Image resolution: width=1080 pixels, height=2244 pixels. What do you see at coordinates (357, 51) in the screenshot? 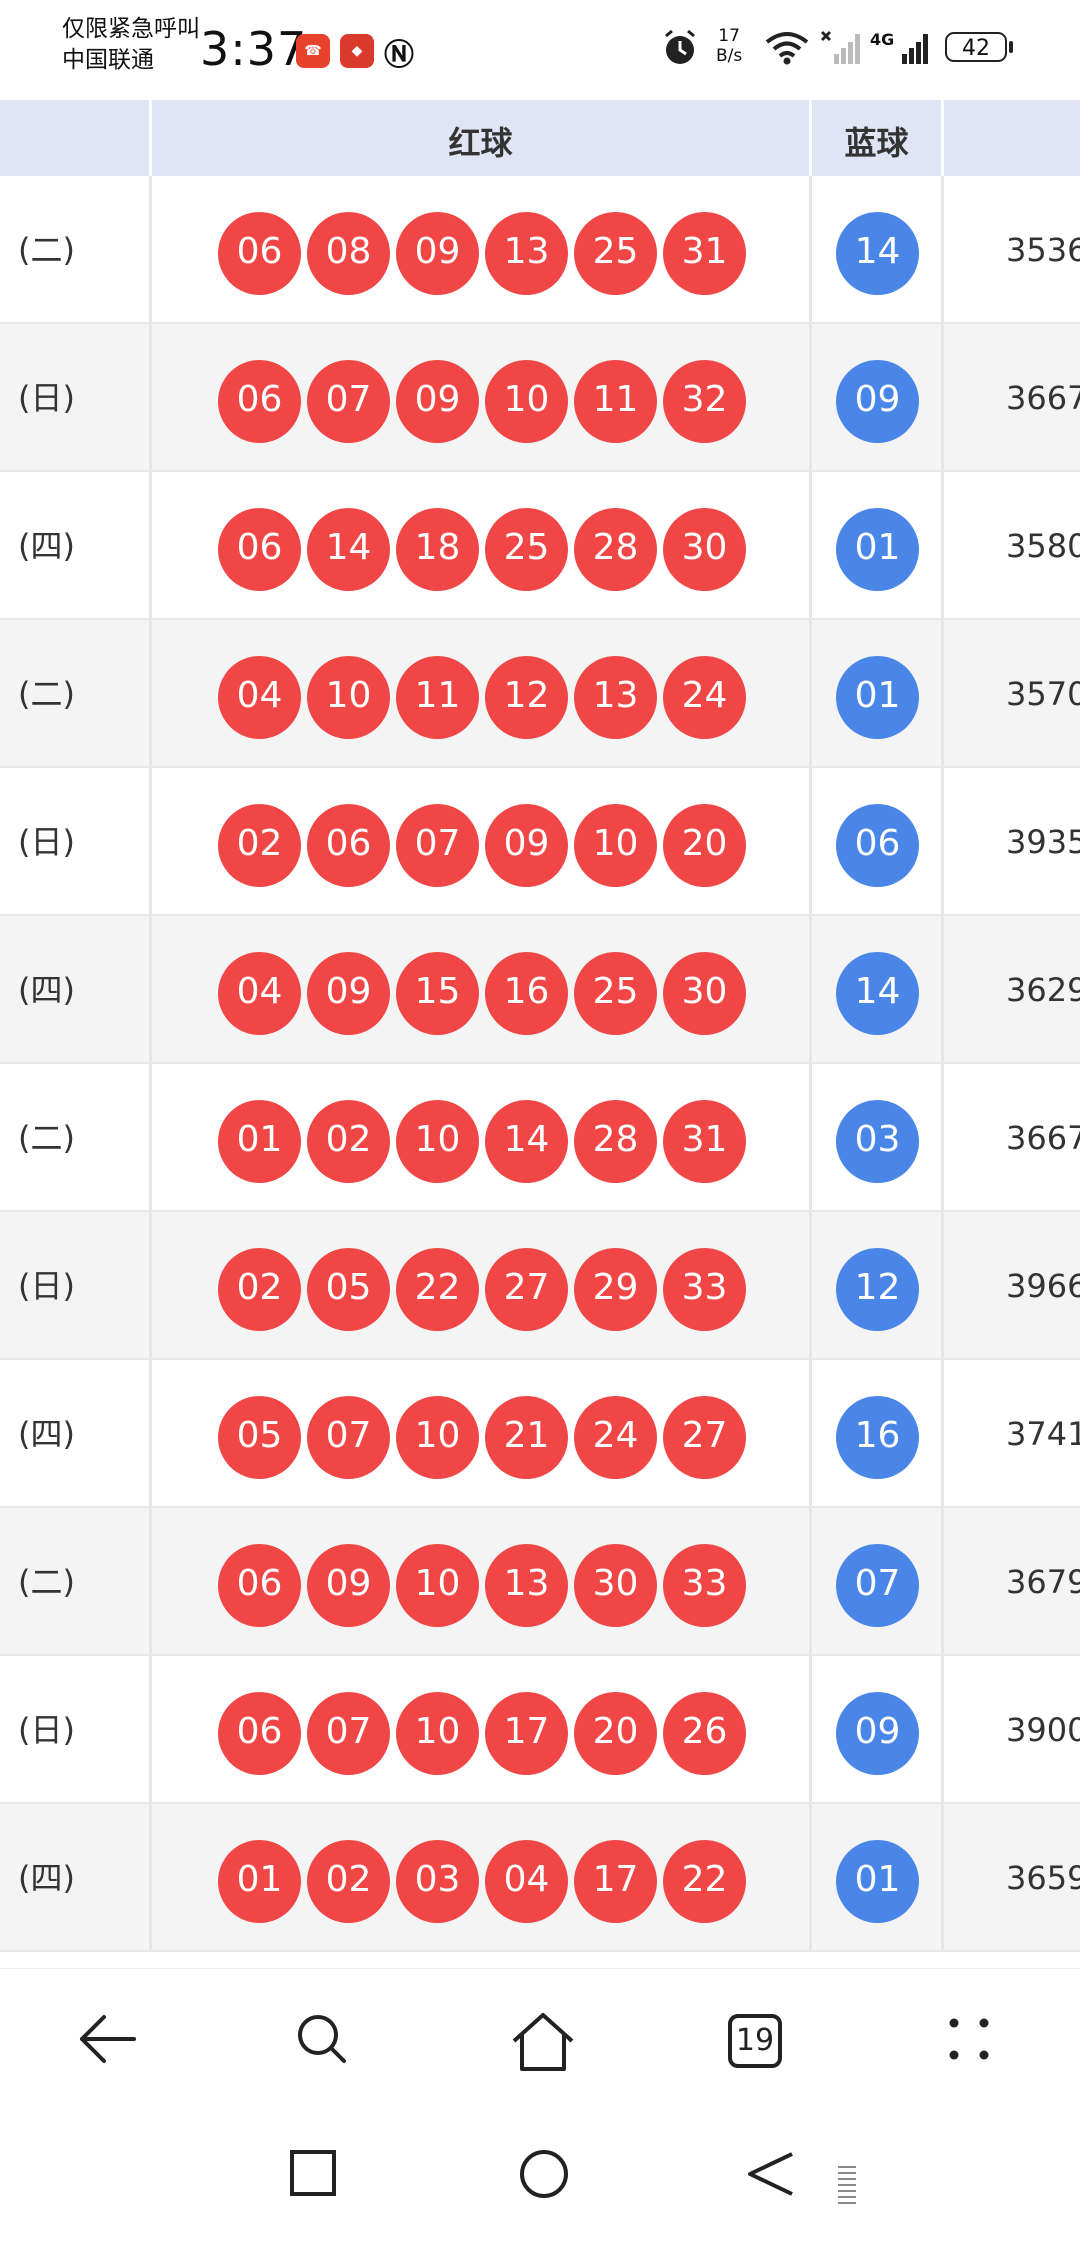
I see `shopping-app-icon: ◆` at bounding box center [357, 51].